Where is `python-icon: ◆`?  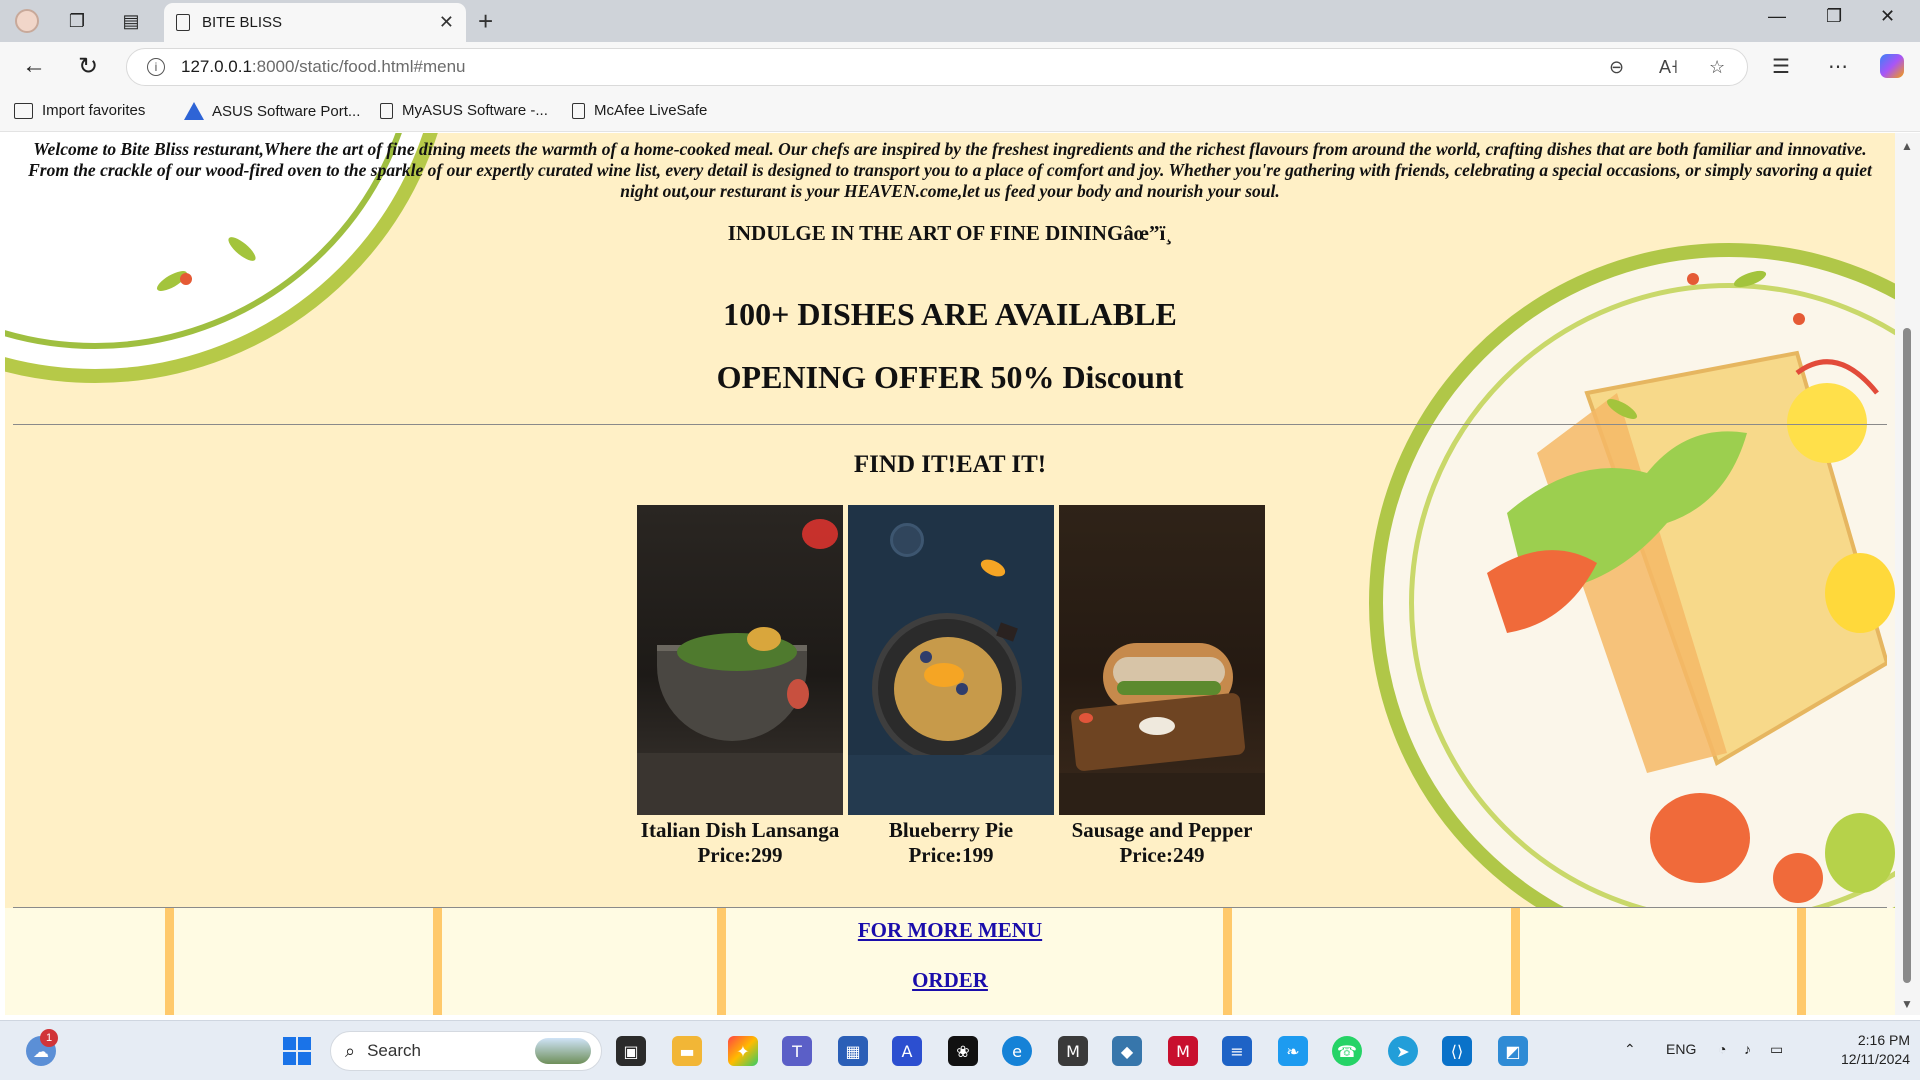
python-icon: ◆ is located at coordinates (1127, 1051).